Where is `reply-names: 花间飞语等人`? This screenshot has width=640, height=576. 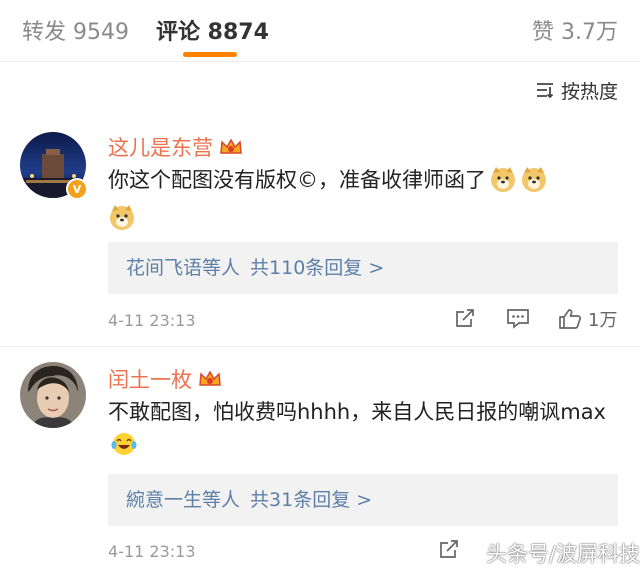 reply-names: 花间飞语等人 is located at coordinates (183, 268).